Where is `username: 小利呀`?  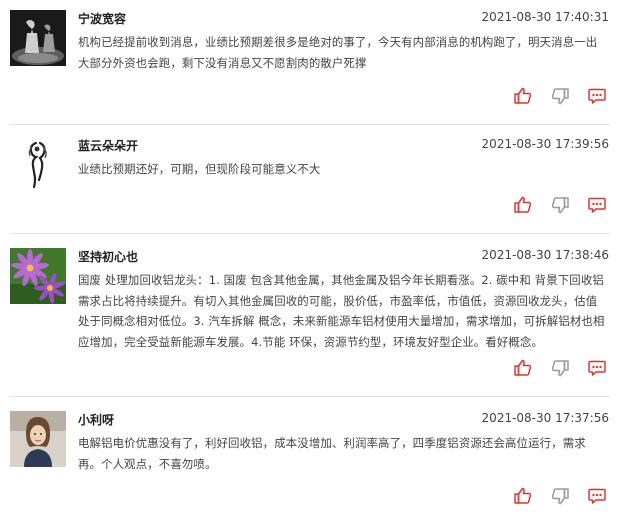 username: 小利呀 is located at coordinates (96, 419).